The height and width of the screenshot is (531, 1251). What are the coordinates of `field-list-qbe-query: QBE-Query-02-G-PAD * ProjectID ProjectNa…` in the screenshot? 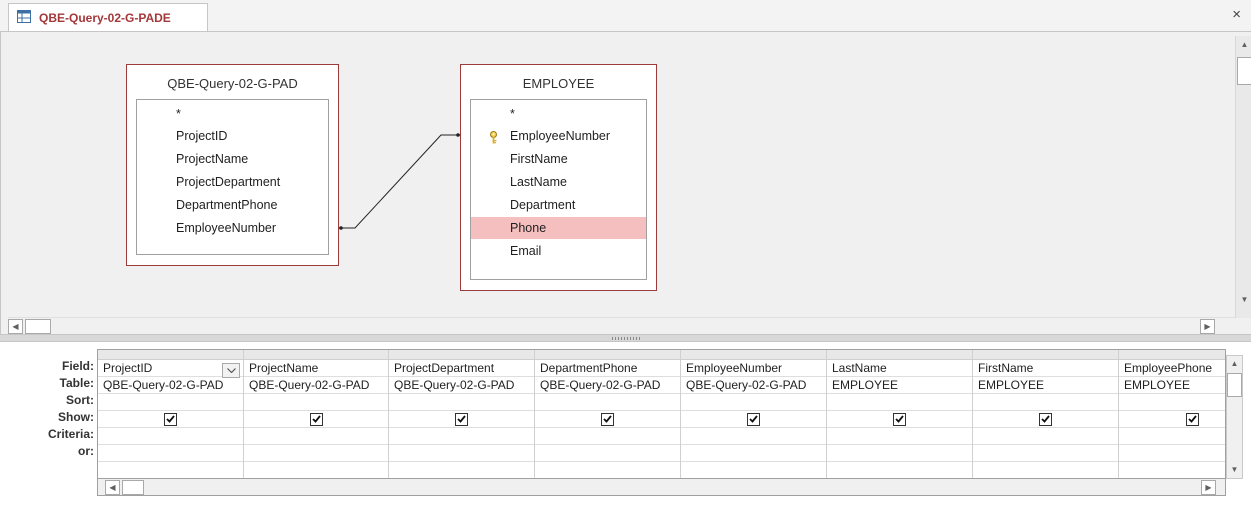 It's located at (232, 165).